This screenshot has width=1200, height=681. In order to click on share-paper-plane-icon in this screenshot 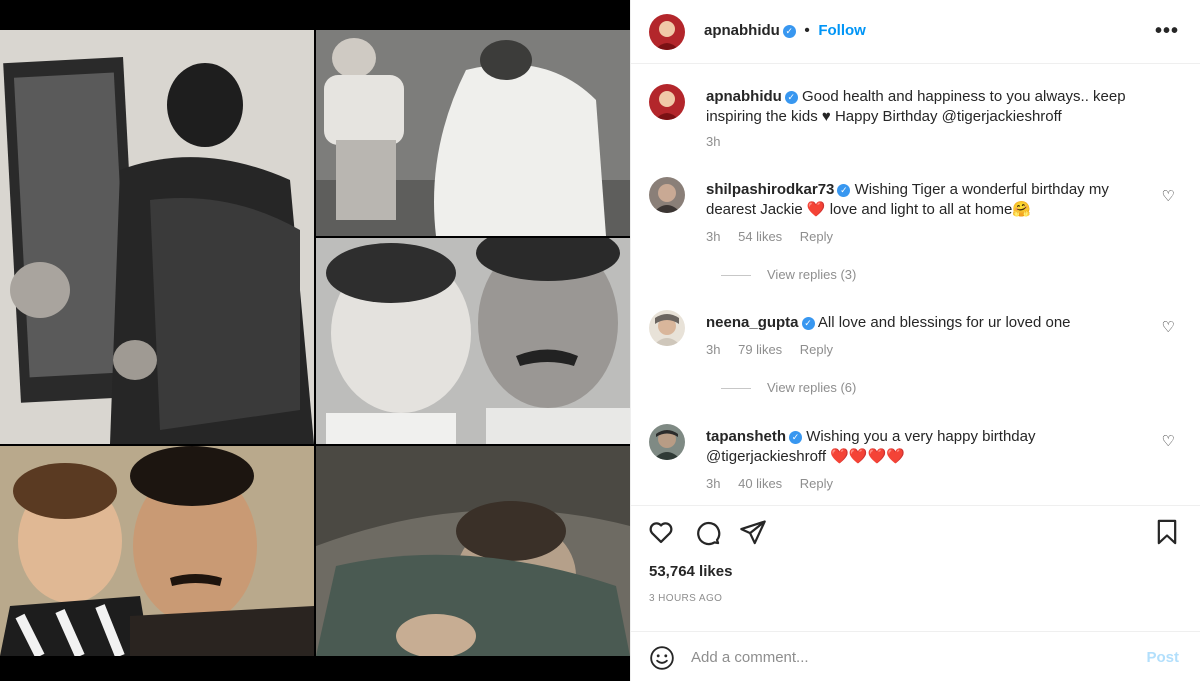, I will do `click(753, 532)`.